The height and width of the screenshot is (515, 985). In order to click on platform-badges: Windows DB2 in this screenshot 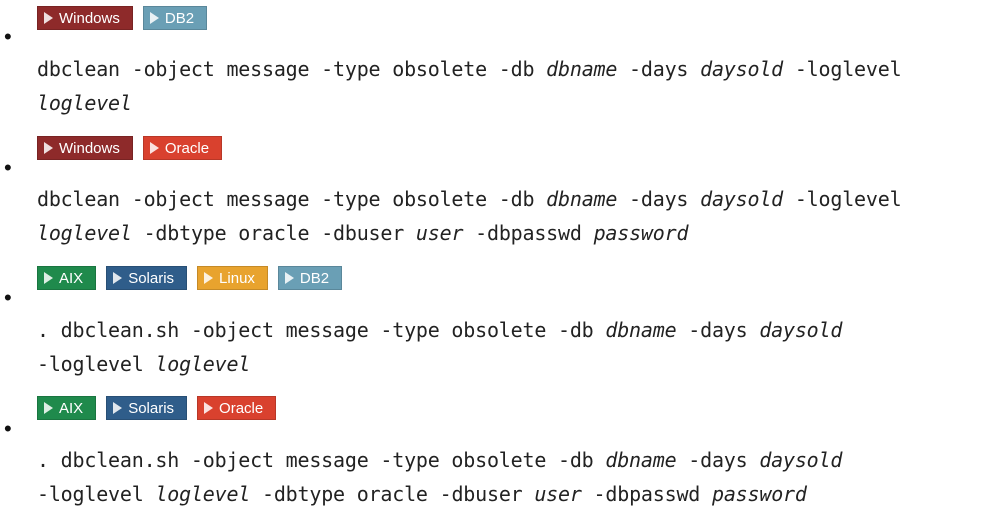, I will do `click(122, 18)`.